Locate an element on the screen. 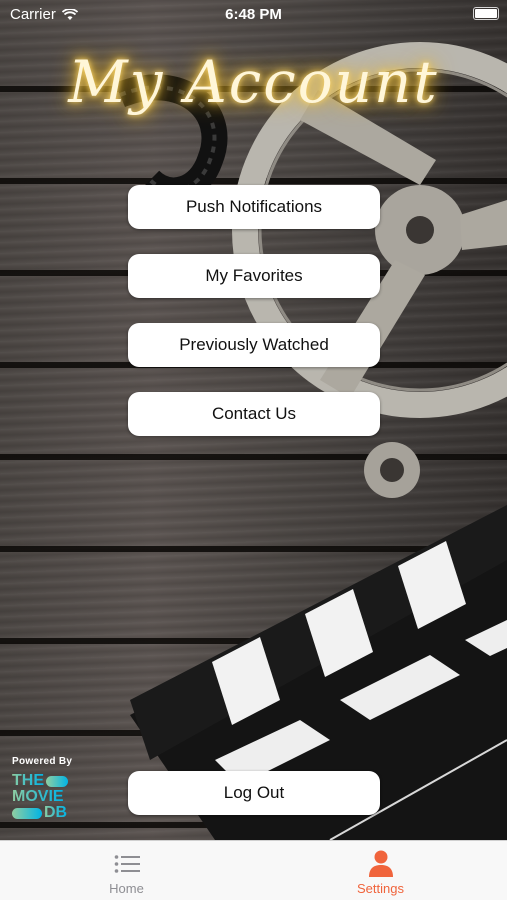 This screenshot has height=900, width=507. tmdb-logo: THE MOVIE DB is located at coordinates (47, 797).